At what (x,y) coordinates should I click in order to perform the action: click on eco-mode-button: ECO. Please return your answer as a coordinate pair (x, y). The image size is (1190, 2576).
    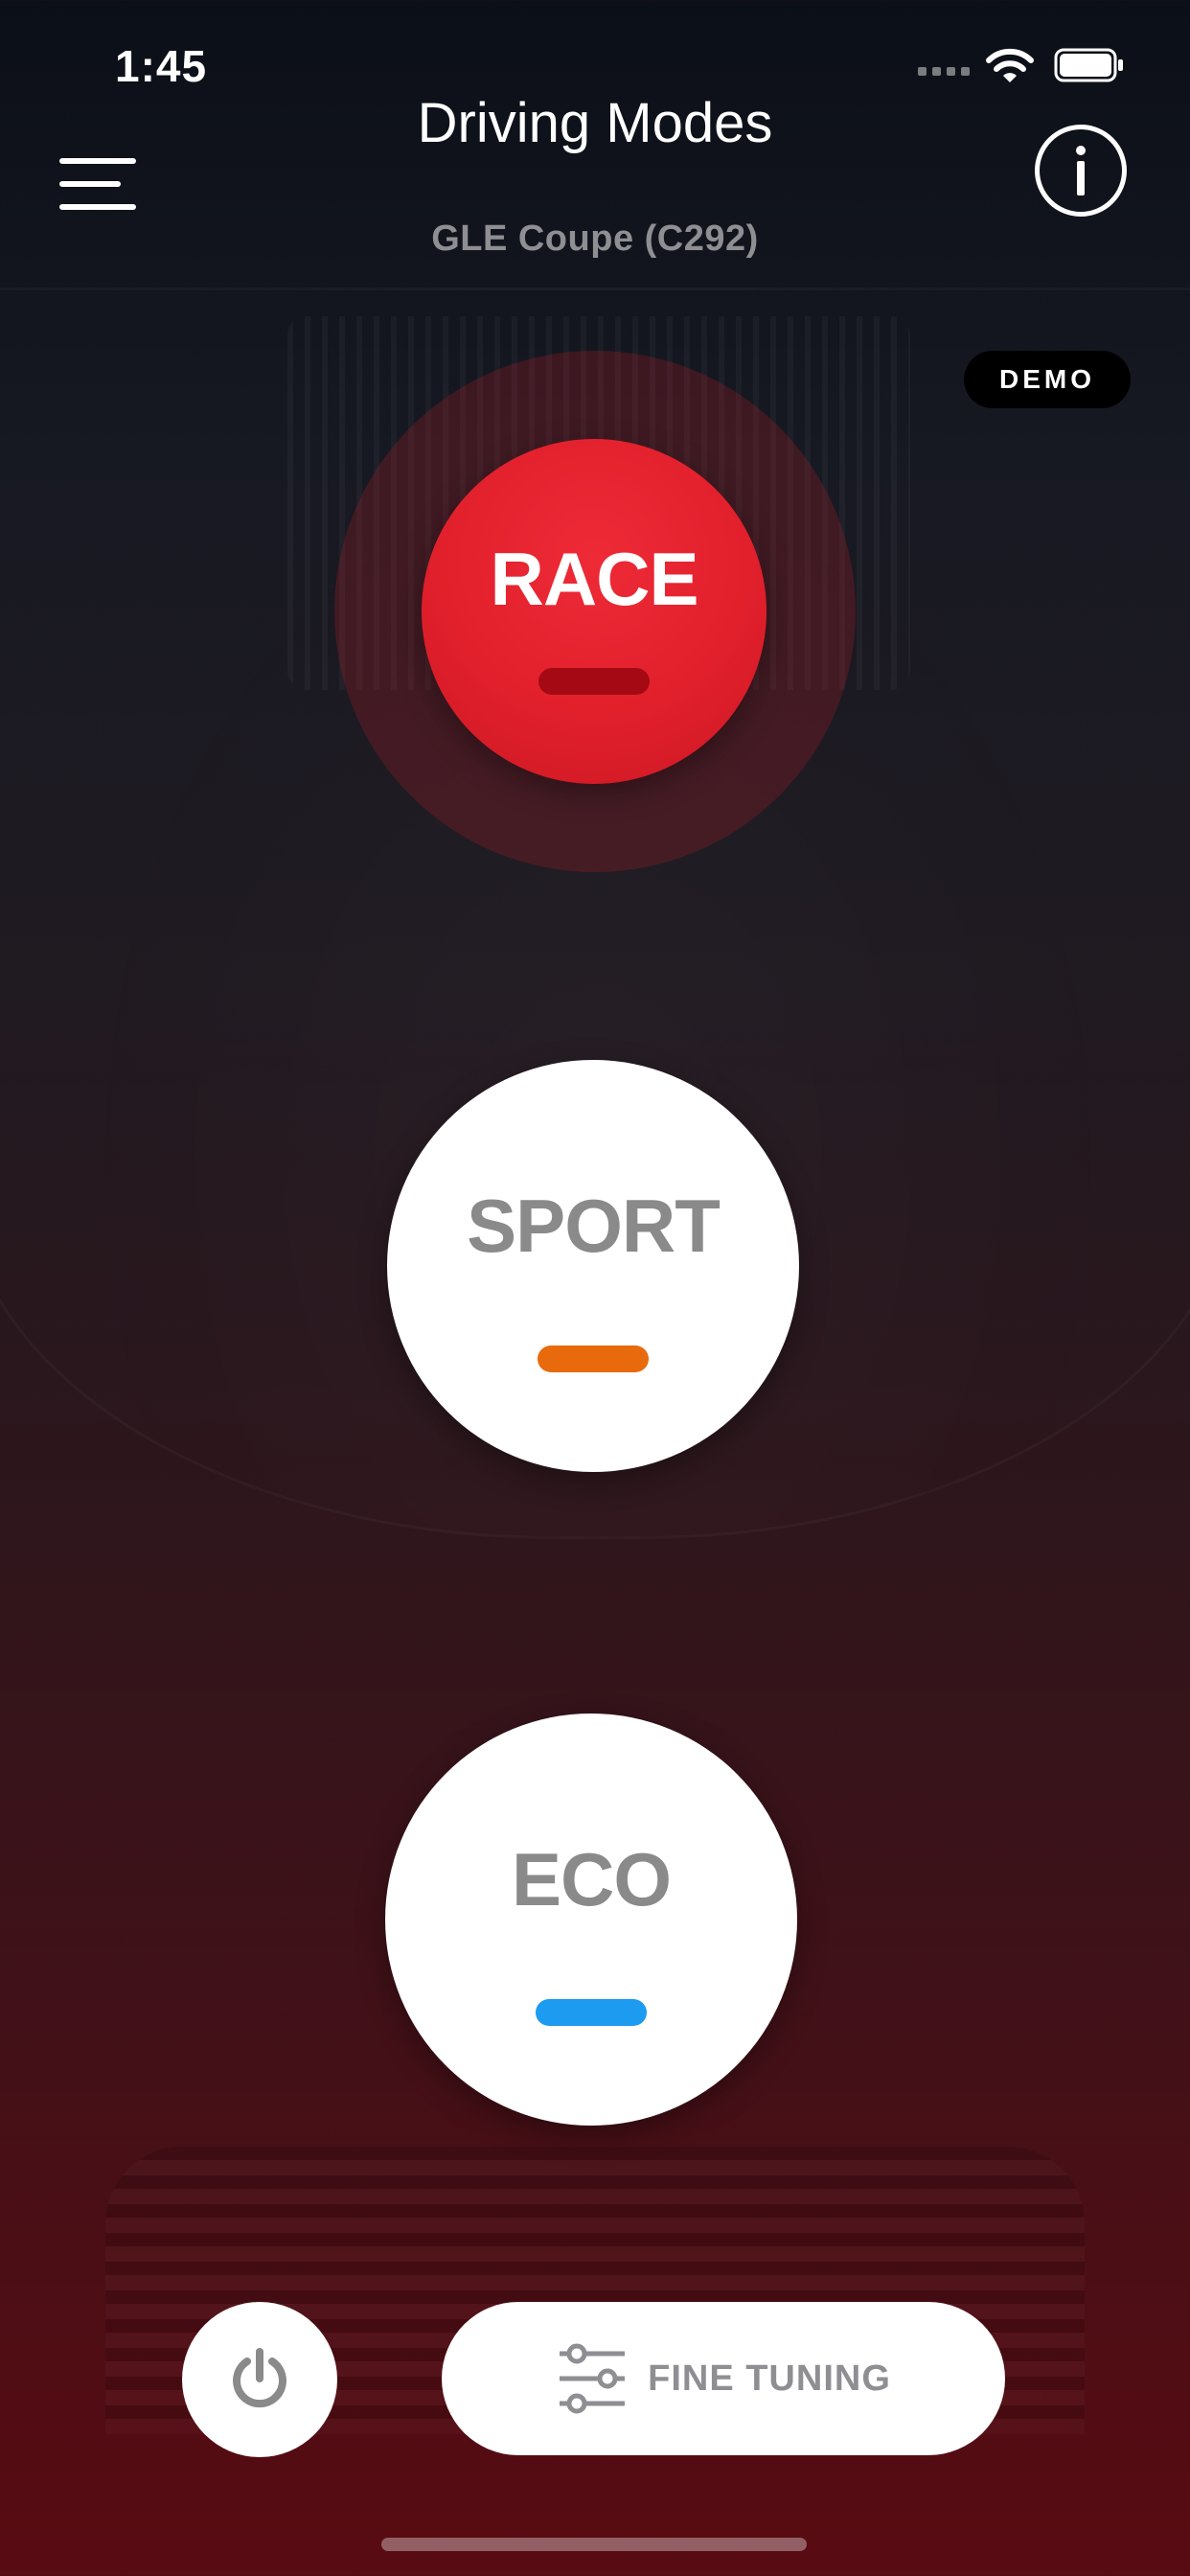
    Looking at the image, I should click on (591, 1920).